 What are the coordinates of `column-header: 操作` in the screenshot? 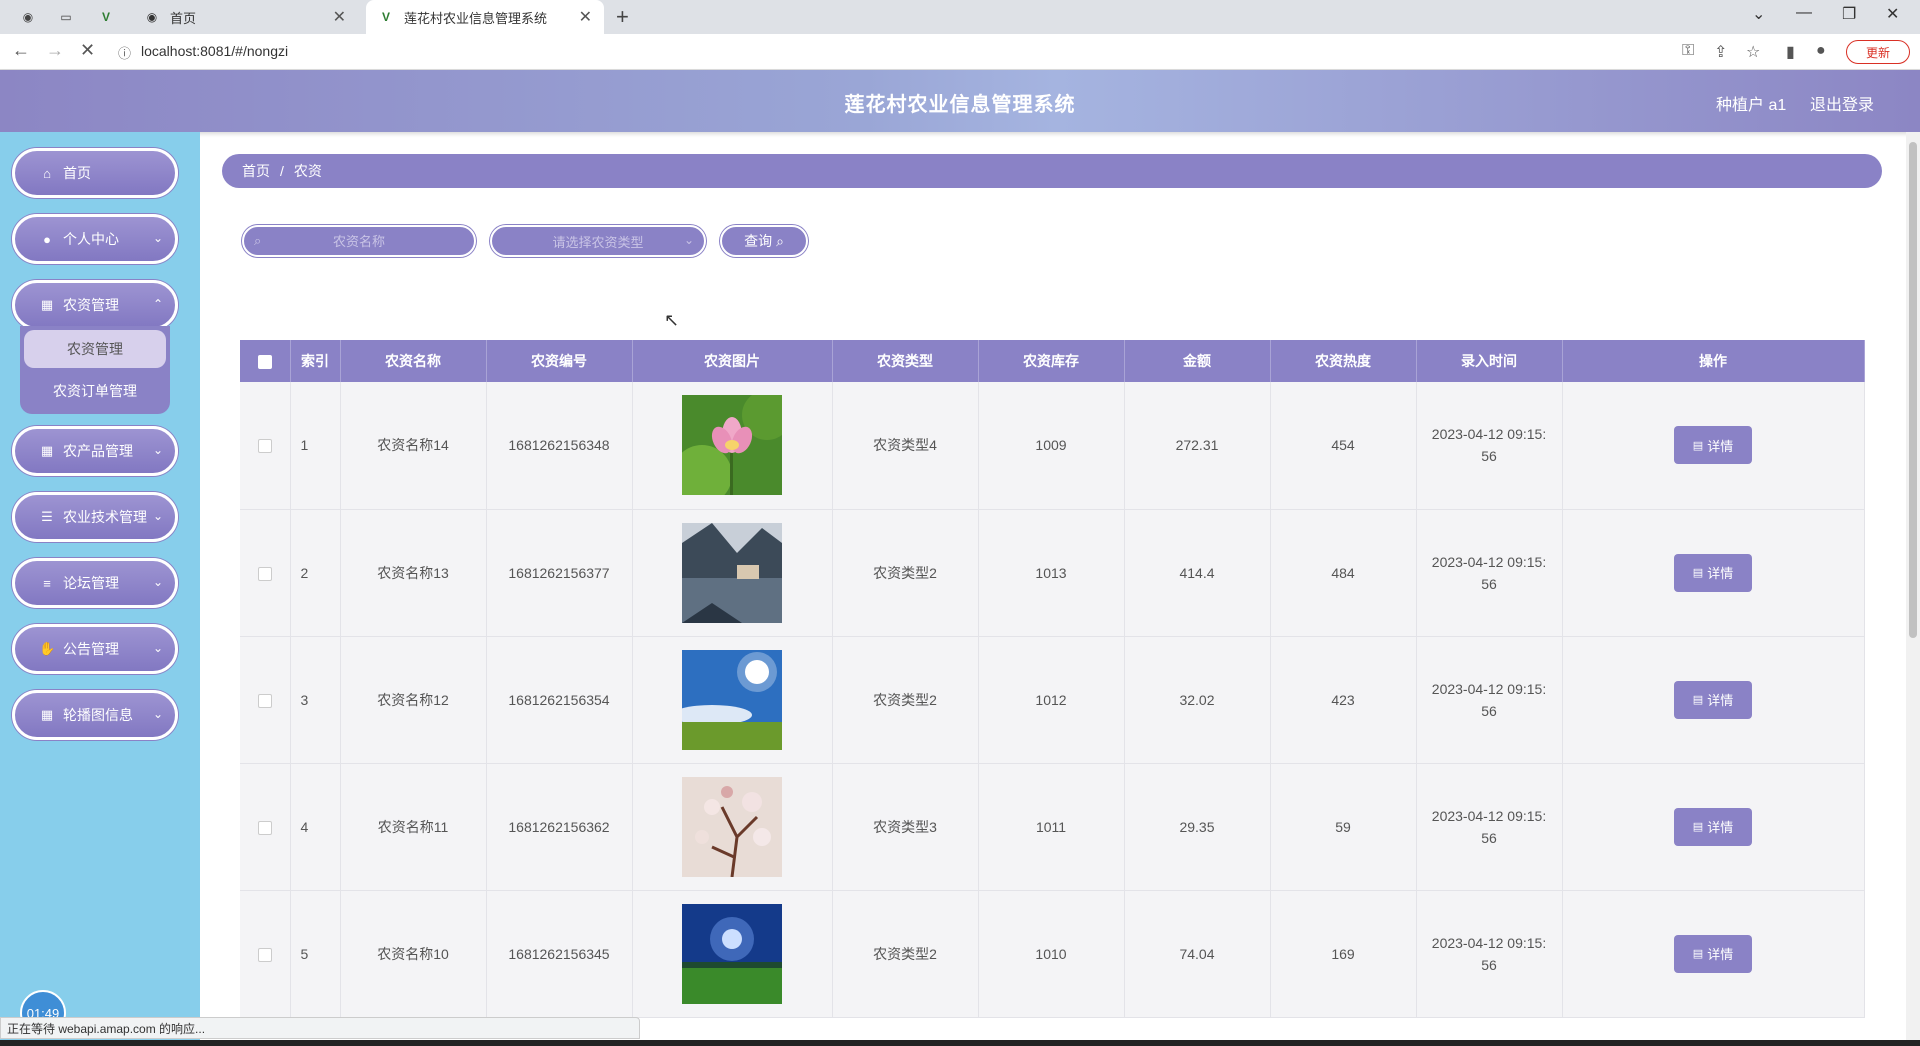 It's located at (1713, 361).